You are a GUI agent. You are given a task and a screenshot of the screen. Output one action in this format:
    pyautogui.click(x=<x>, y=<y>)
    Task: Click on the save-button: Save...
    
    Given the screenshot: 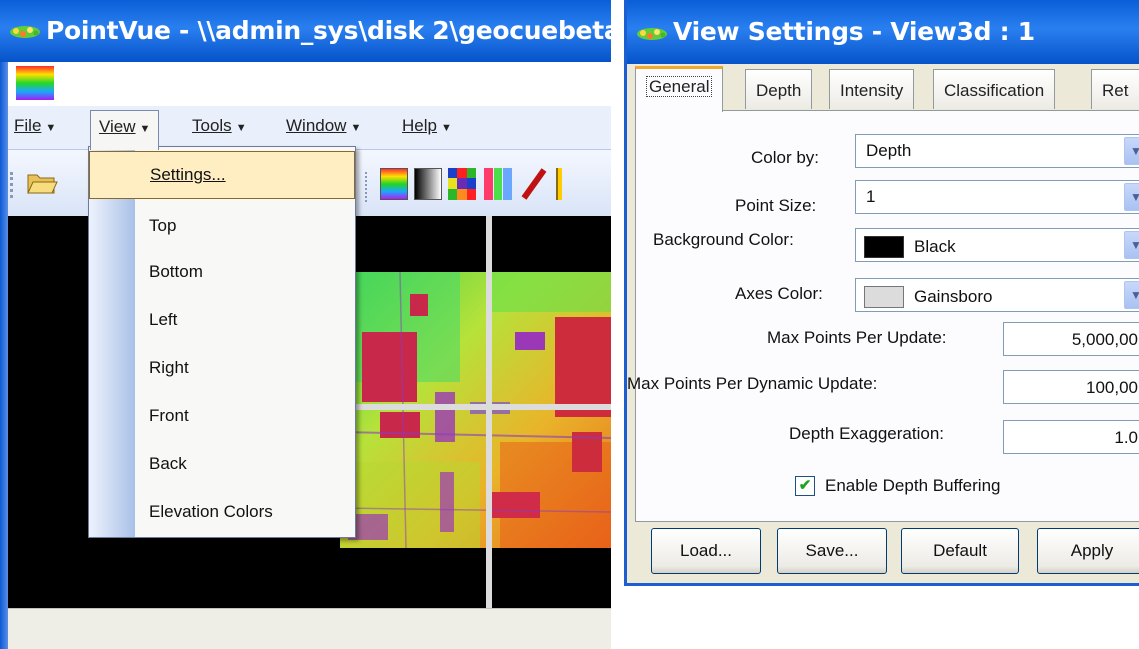 What is the action you would take?
    pyautogui.click(x=832, y=551)
    